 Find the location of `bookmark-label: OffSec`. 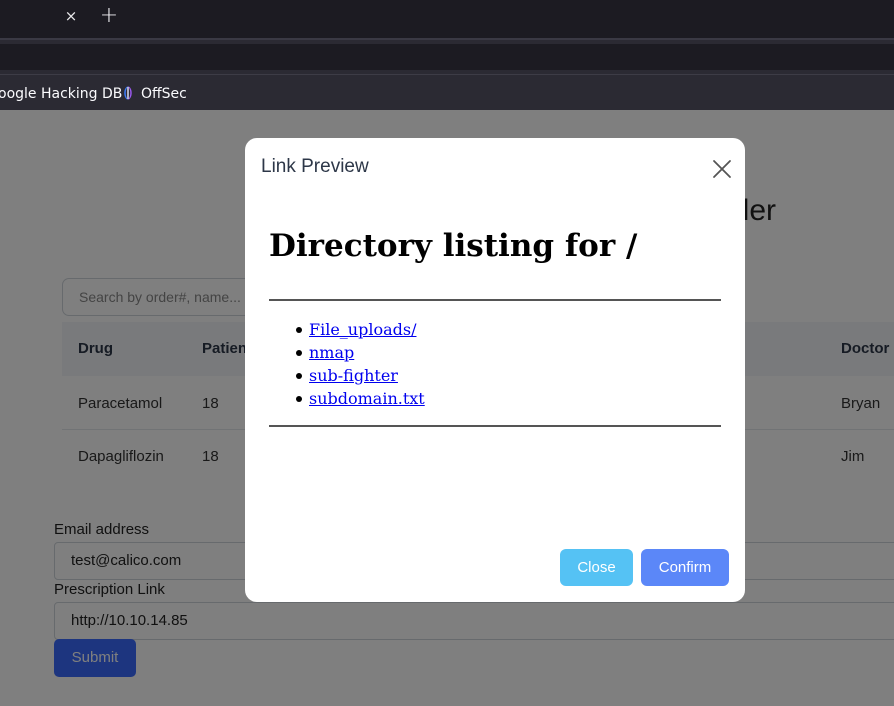

bookmark-label: OffSec is located at coordinates (164, 94).